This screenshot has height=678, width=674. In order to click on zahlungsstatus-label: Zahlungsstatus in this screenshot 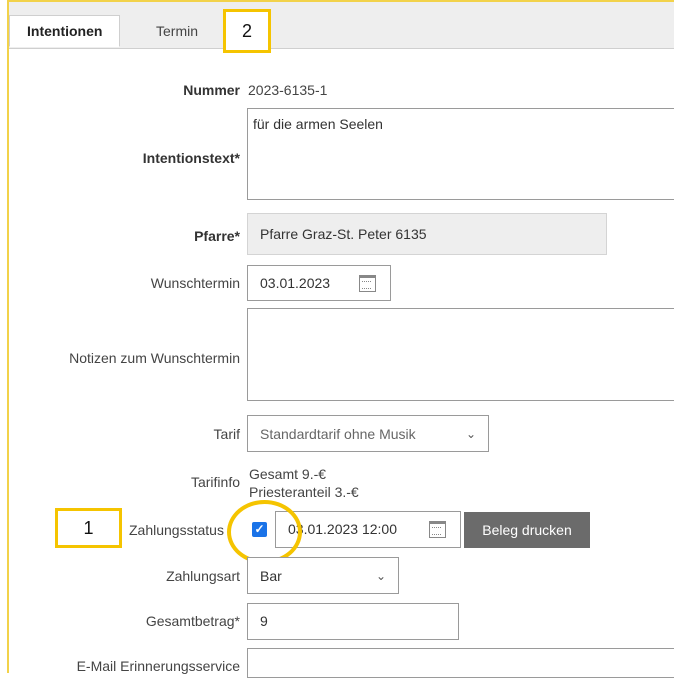, I will do `click(176, 530)`.